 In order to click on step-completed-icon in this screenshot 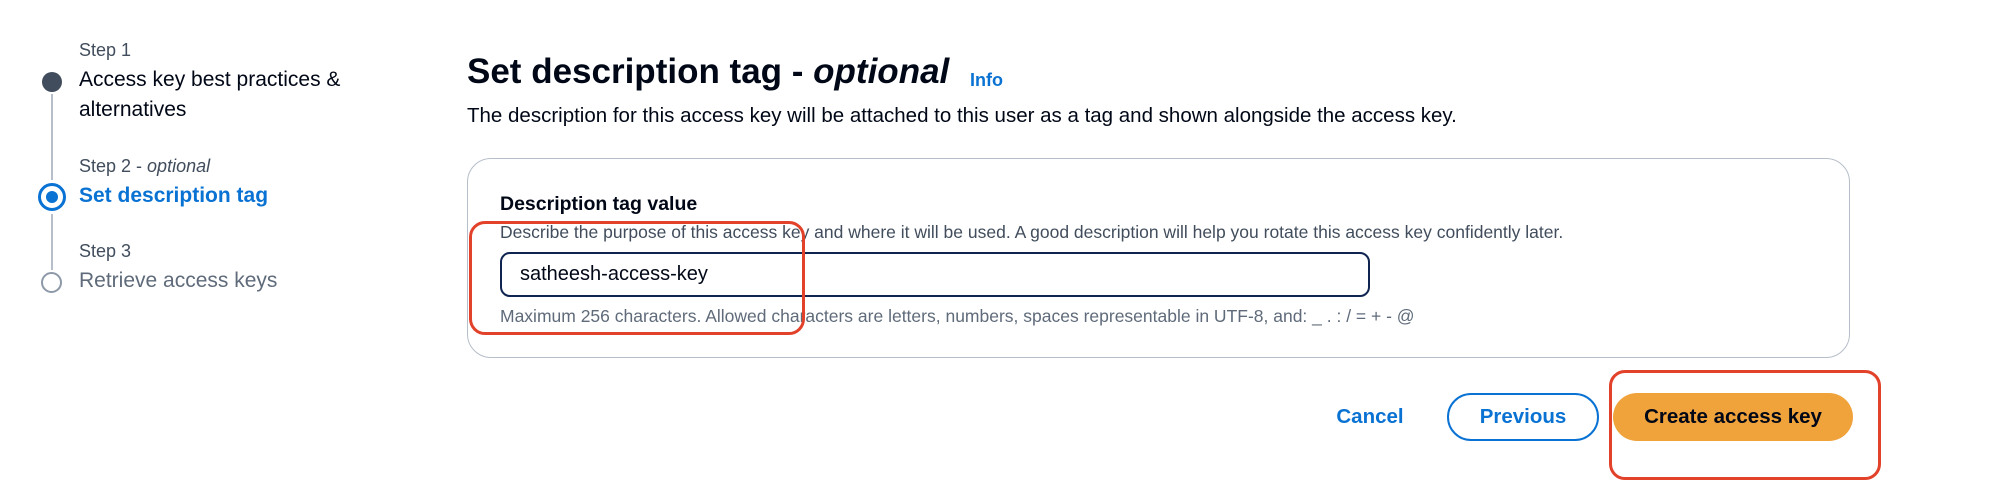, I will do `click(52, 82)`.